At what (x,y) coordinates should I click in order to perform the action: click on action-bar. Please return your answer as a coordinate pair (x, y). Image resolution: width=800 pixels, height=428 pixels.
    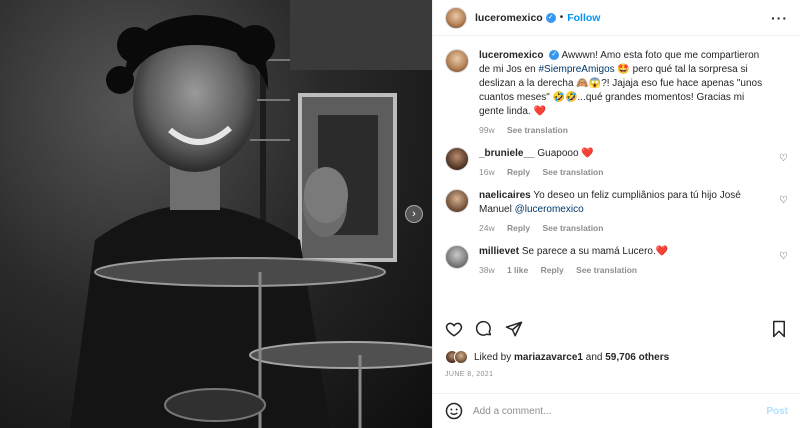
    Looking at the image, I should click on (616, 329).